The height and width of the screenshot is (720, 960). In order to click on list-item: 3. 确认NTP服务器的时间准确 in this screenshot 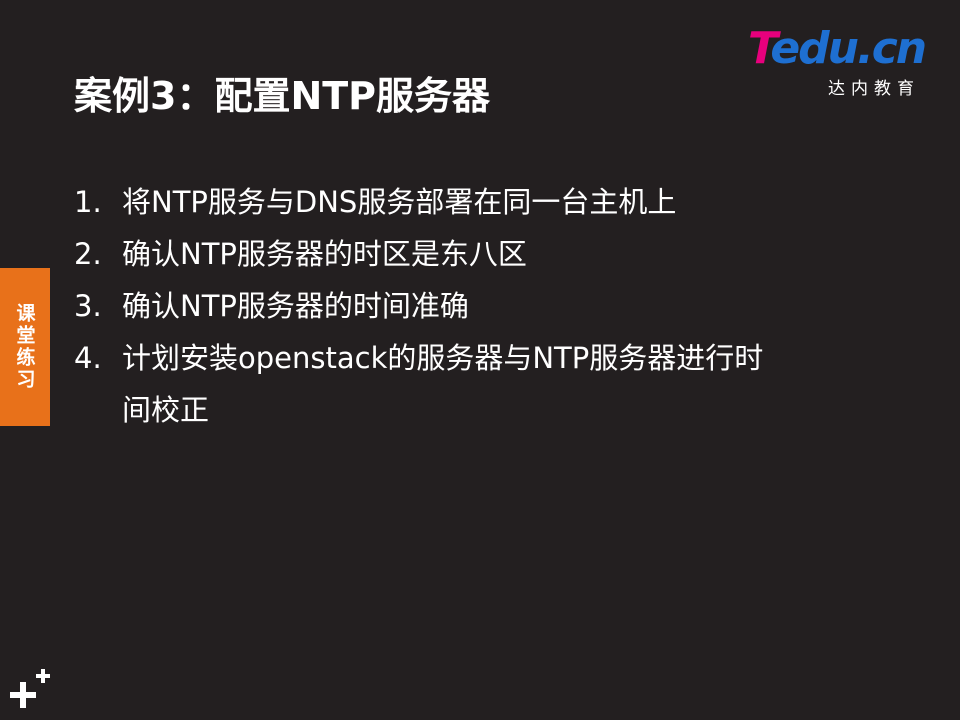, I will do `click(464, 306)`.